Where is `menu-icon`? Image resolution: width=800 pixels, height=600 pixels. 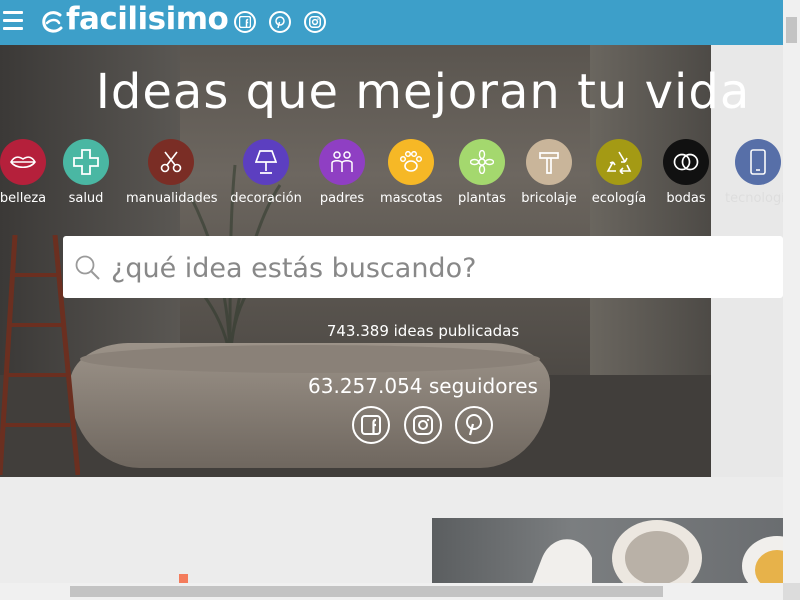
menu-icon is located at coordinates (13, 22).